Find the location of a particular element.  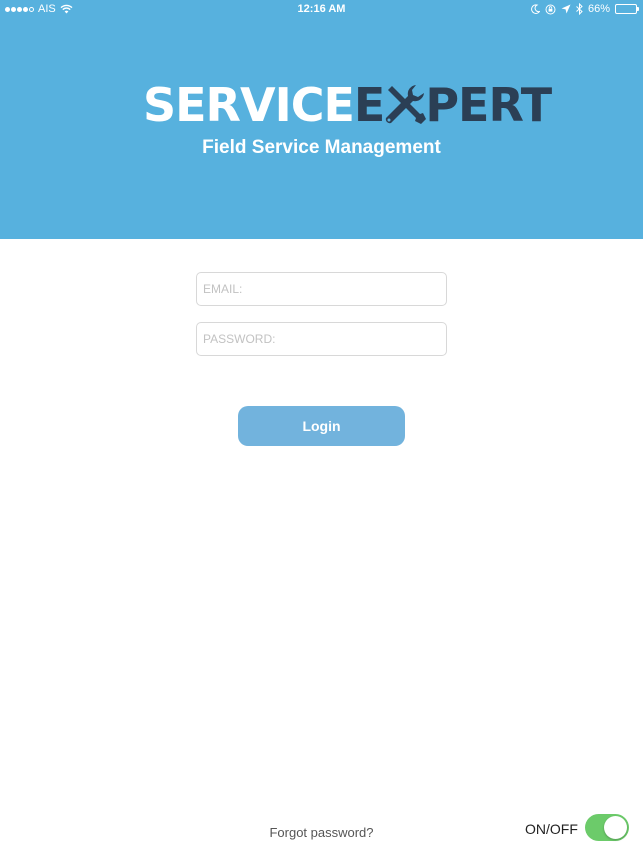

location-arrow-icon is located at coordinates (566, 9).